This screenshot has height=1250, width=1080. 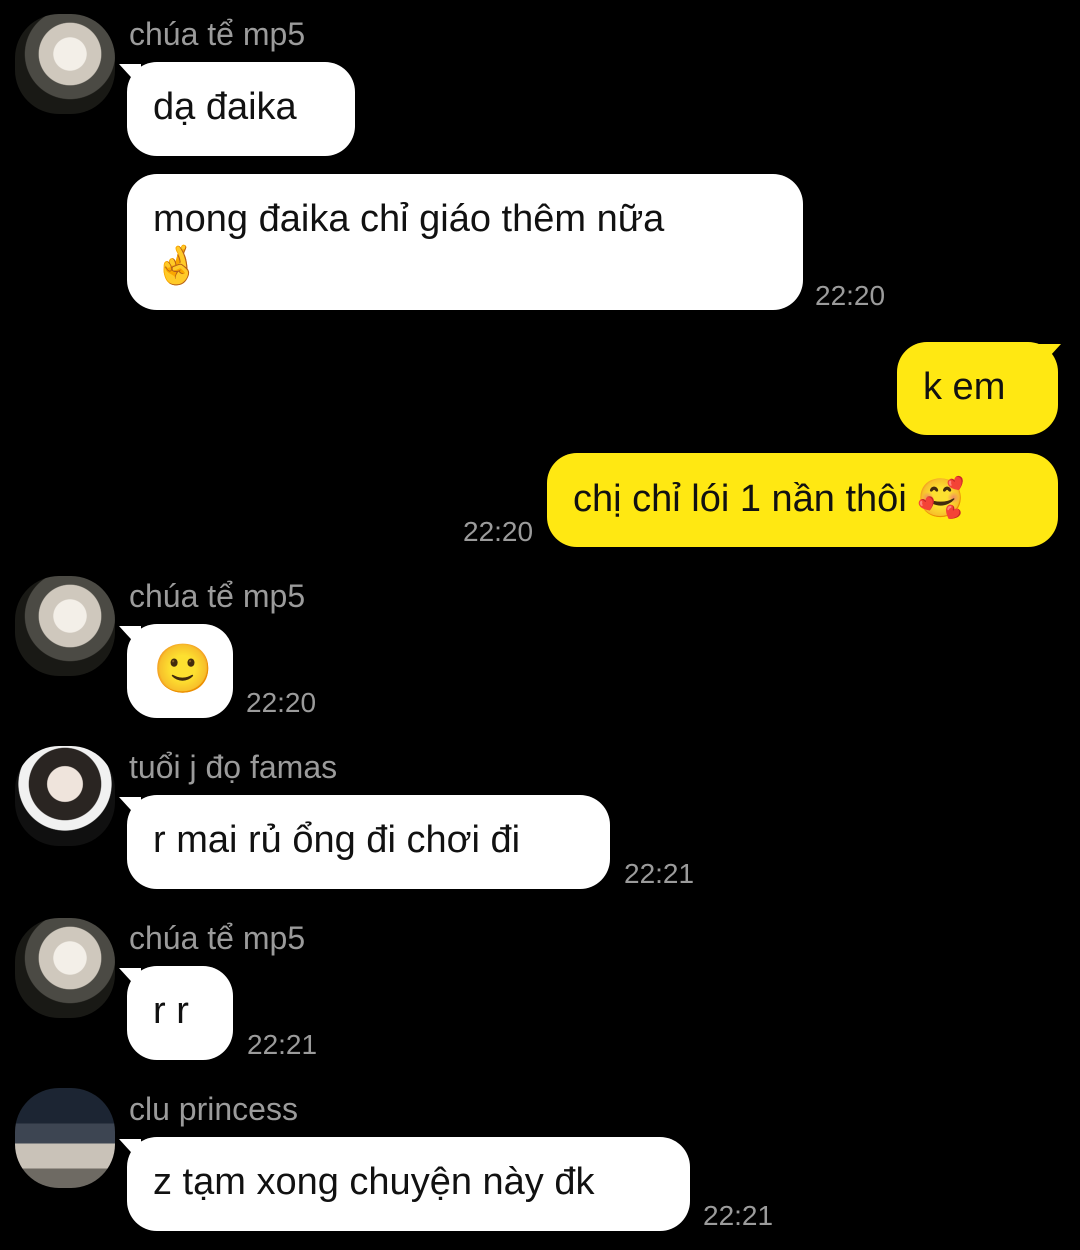 I want to click on message-bubble: r mai rủ ổng đi chơi đi, so click(x=368, y=842).